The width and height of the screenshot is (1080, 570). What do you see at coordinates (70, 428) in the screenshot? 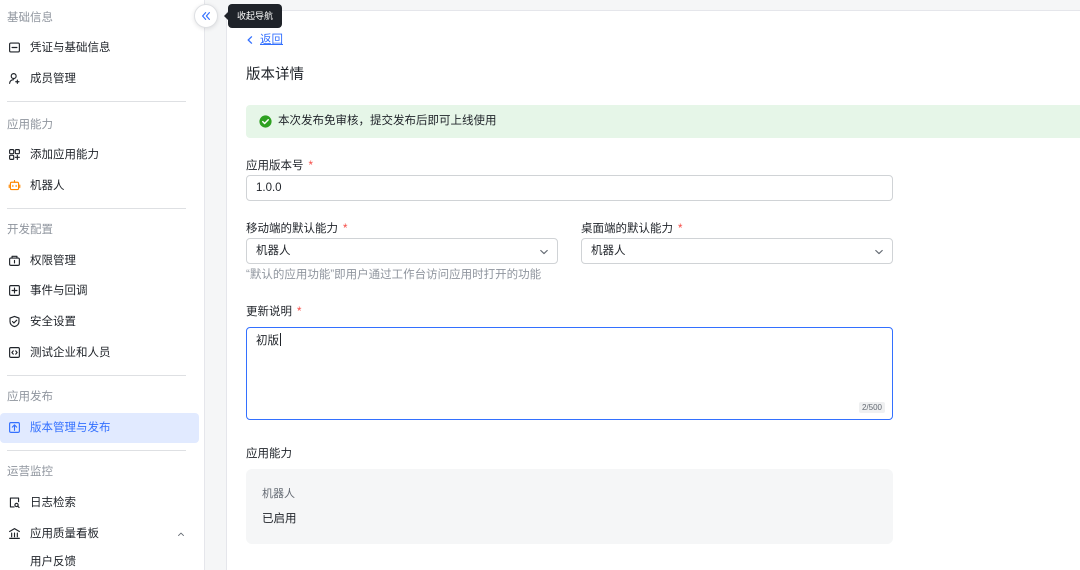
I see `sidebar-item-label: 版本管理与发布` at bounding box center [70, 428].